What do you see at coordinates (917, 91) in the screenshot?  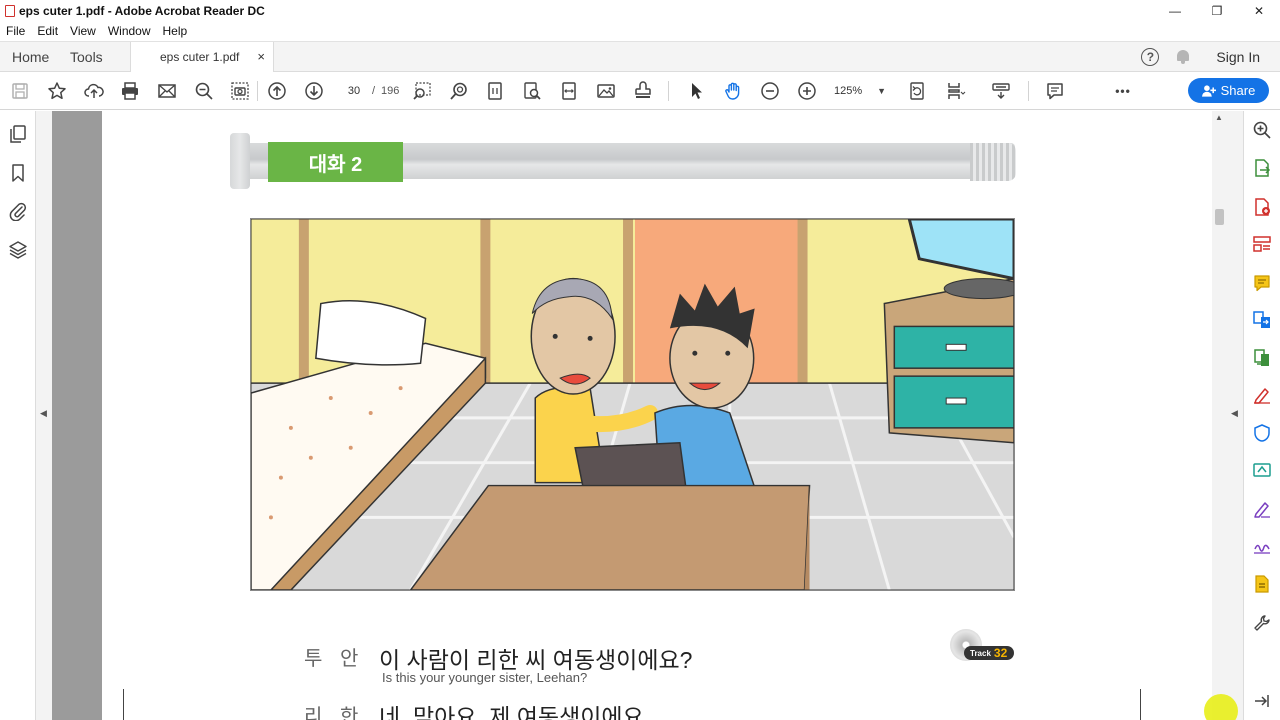 I see `rotate-view-icon` at bounding box center [917, 91].